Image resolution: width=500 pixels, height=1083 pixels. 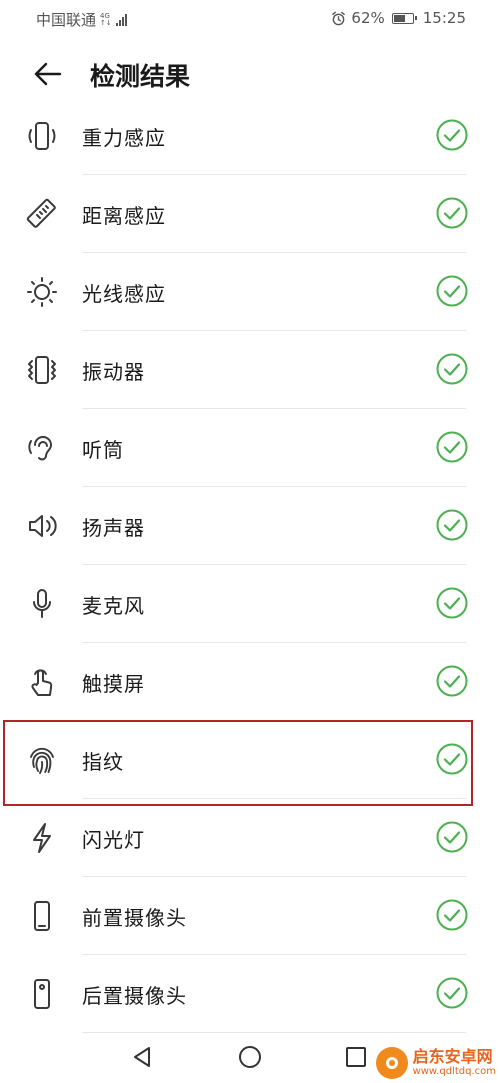 I want to click on list-item-label: 扬声器, so click(x=113, y=528).